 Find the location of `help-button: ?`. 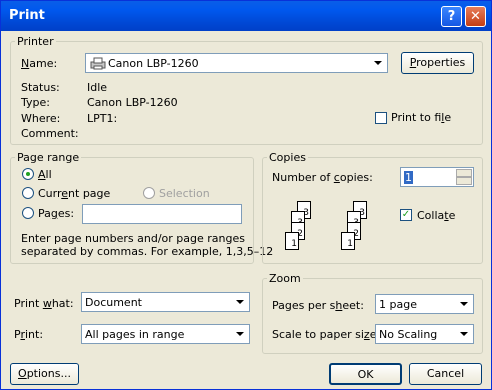

help-button: ? is located at coordinates (451, 16).